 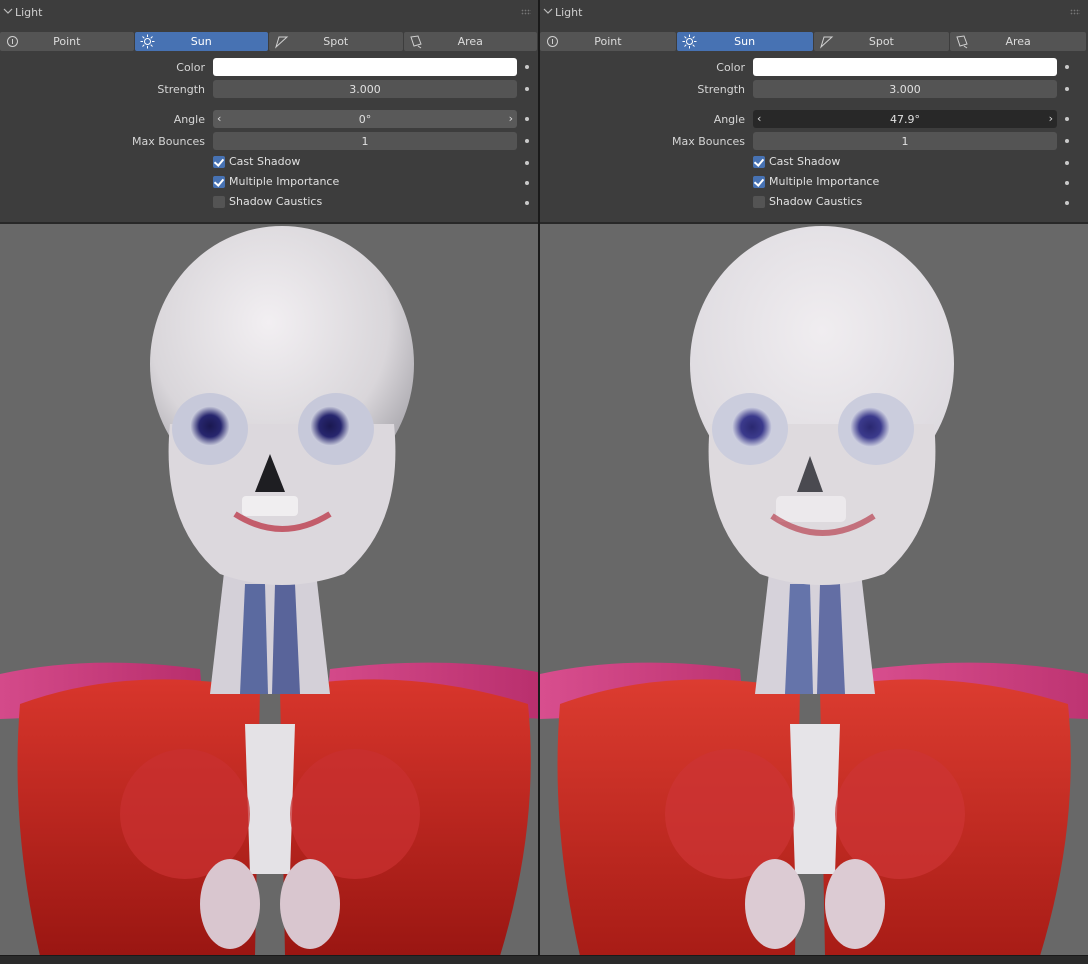 What do you see at coordinates (805, 161) in the screenshot?
I see `cast-shadow-label: Cast Shadow` at bounding box center [805, 161].